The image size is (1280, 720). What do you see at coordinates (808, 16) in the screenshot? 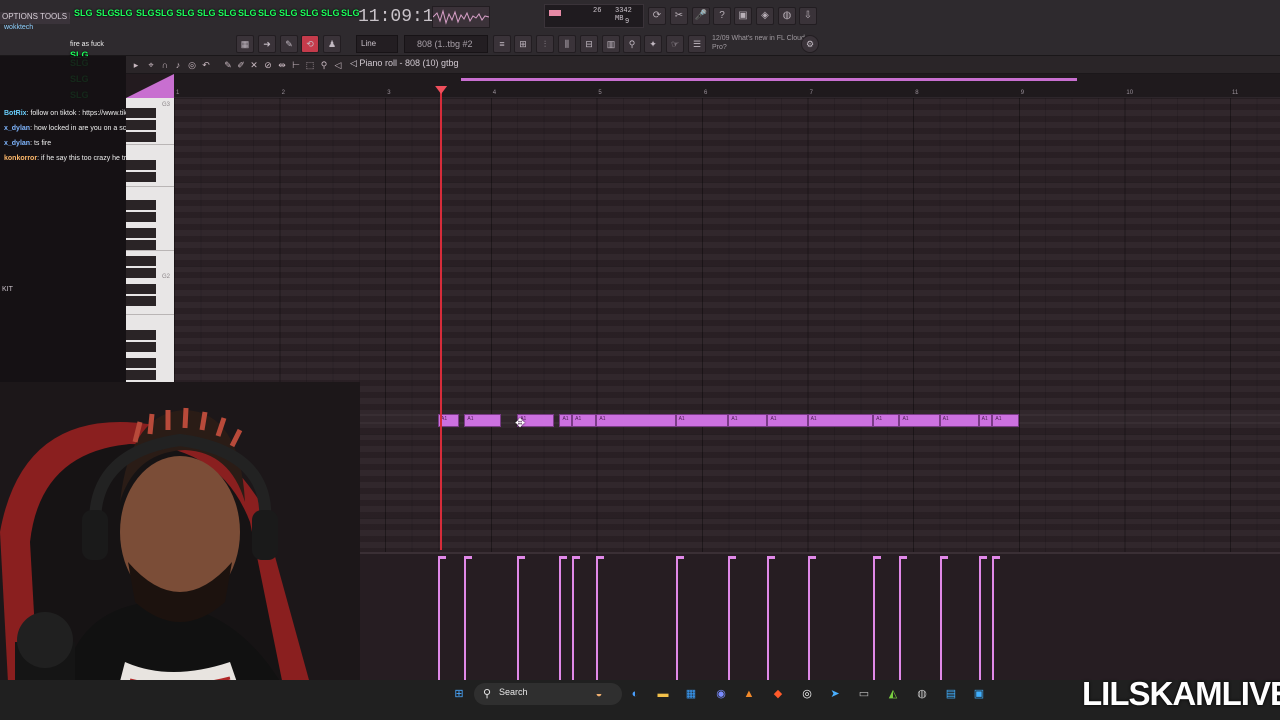
I see `download-icon: ⇩` at bounding box center [808, 16].